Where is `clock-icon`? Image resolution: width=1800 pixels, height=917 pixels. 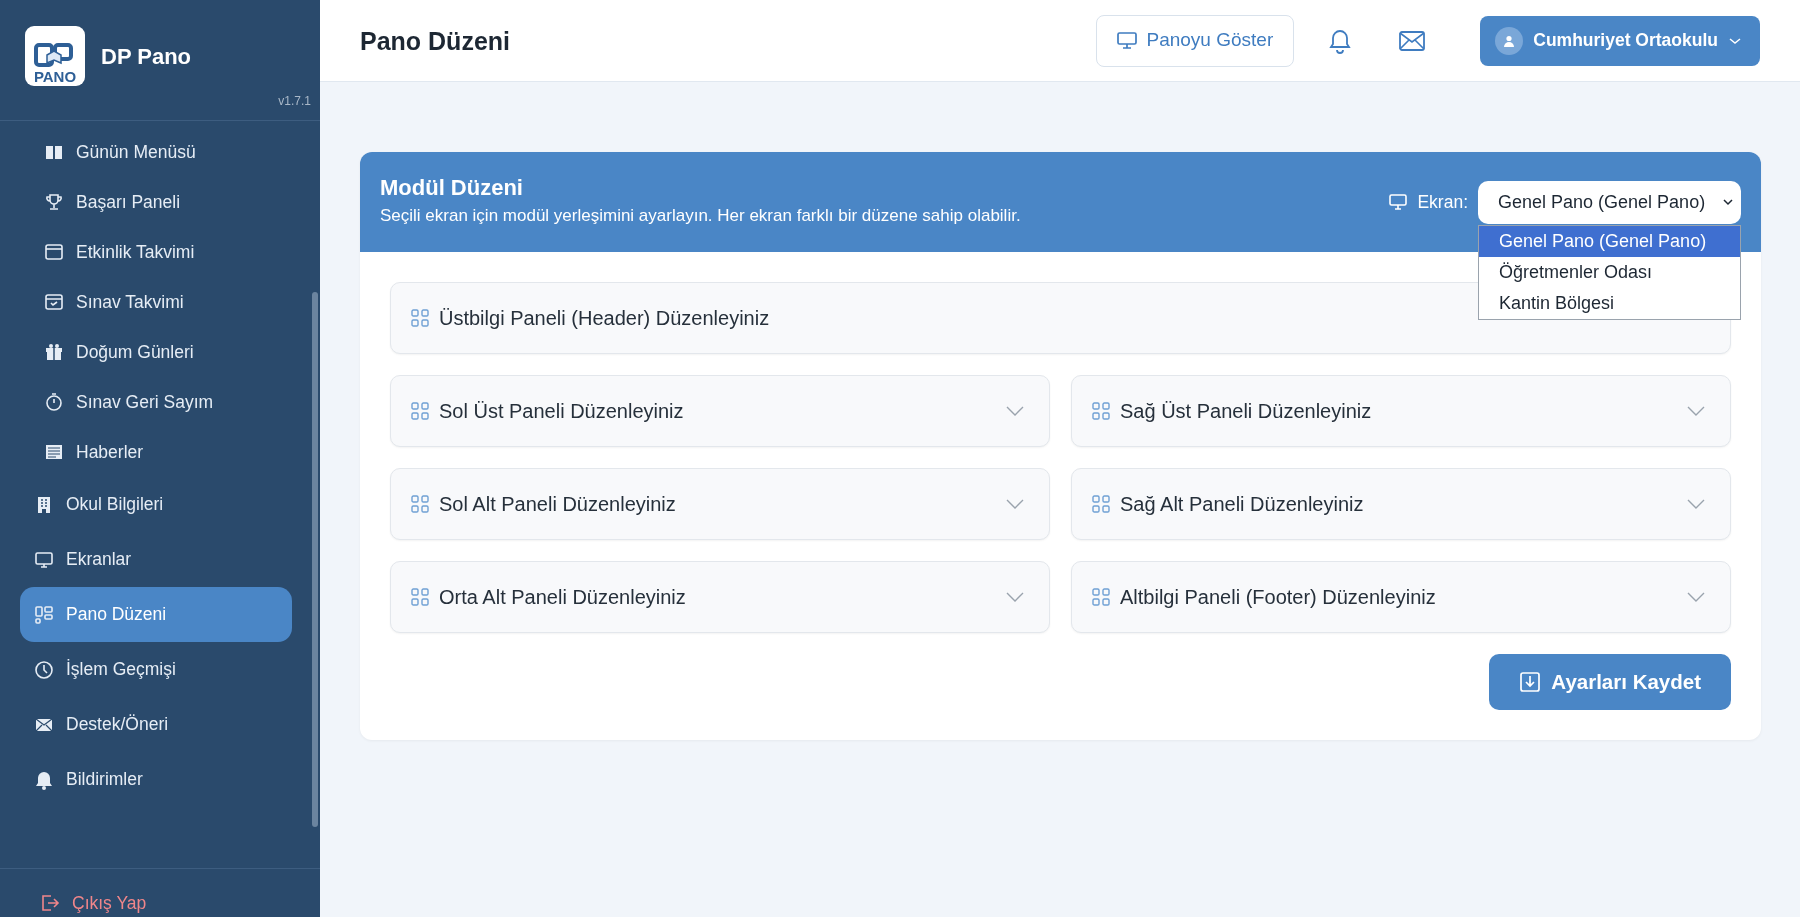
clock-icon is located at coordinates (44, 669).